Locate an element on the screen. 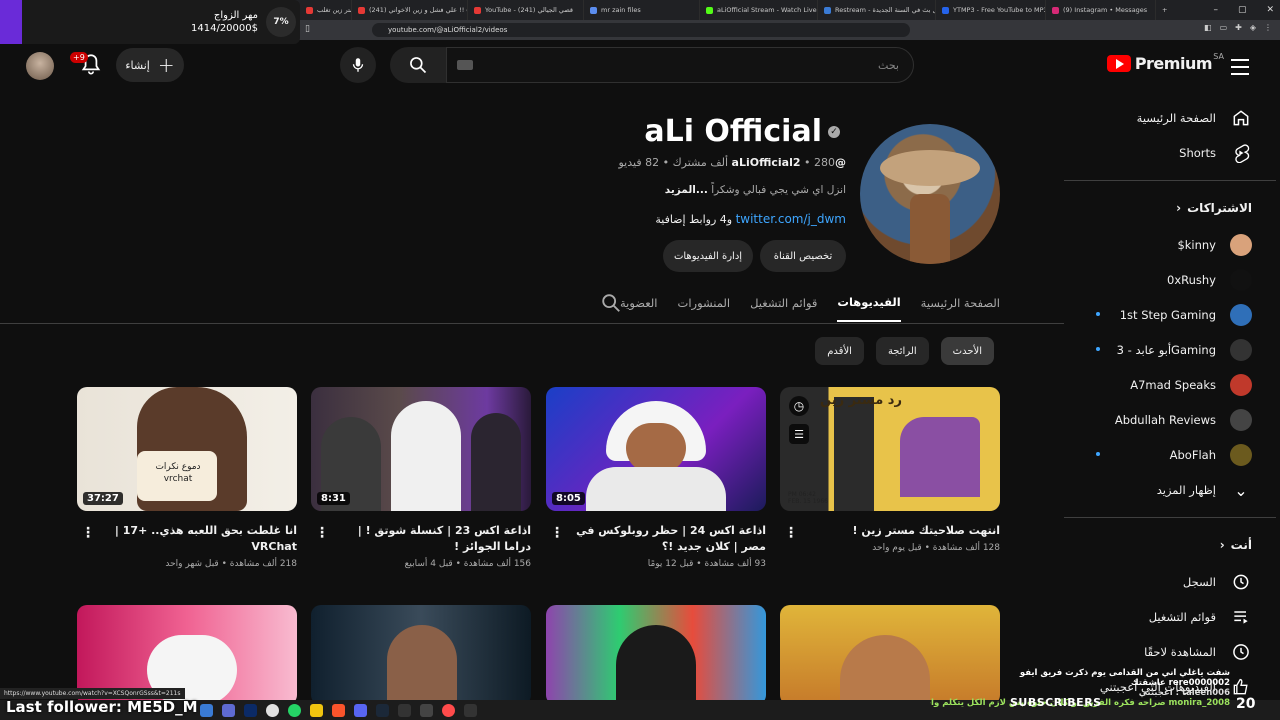 This screenshot has width=1280, height=720. premiere-icon is located at coordinates (250, 710).